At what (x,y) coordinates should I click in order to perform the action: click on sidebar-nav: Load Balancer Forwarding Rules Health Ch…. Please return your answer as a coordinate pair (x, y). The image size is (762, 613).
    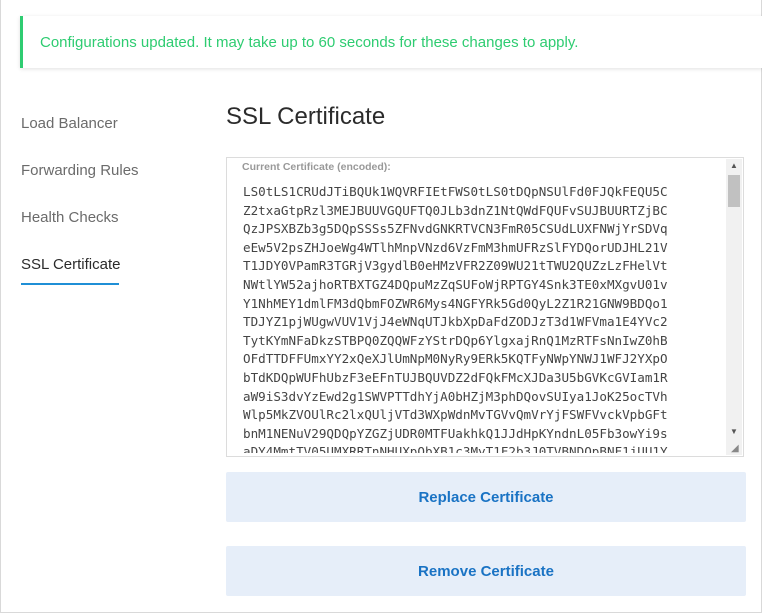
    Looking at the image, I should click on (101, 200).